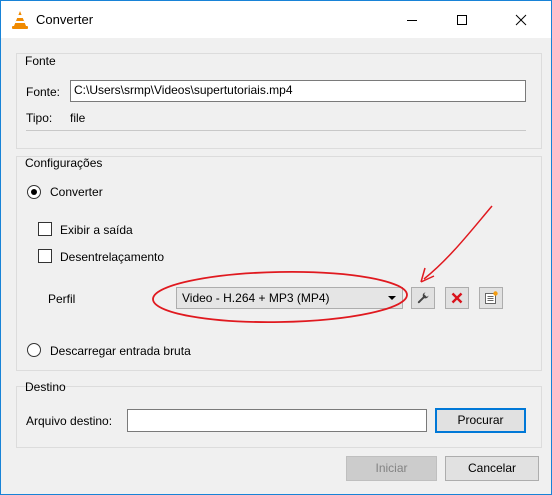 The height and width of the screenshot is (495, 552). Describe the element at coordinates (45, 387) in the screenshot. I see `destination-group-label: Destino` at that location.